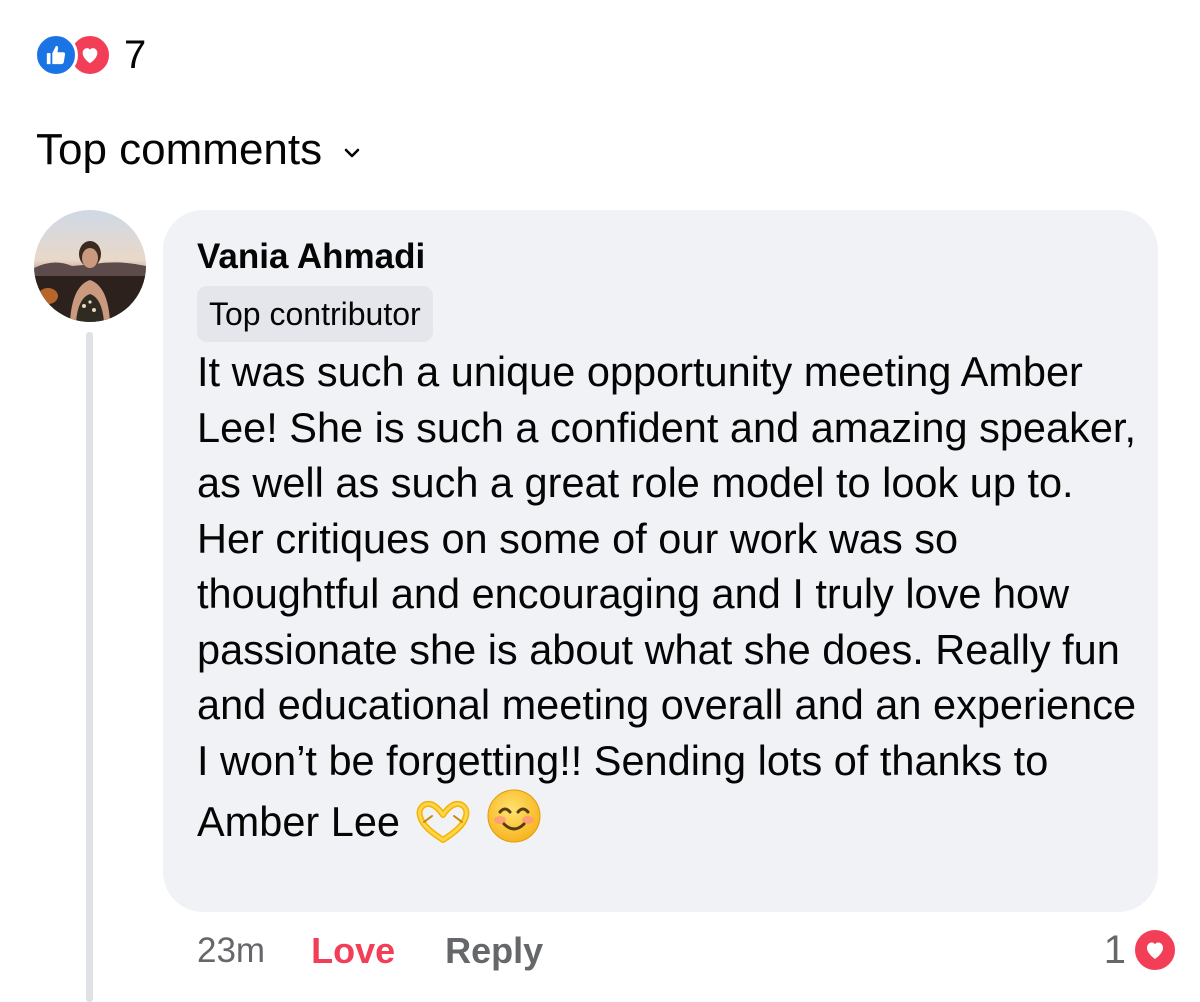  Describe the element at coordinates (89, 667) in the screenshot. I see `thread-line` at that location.